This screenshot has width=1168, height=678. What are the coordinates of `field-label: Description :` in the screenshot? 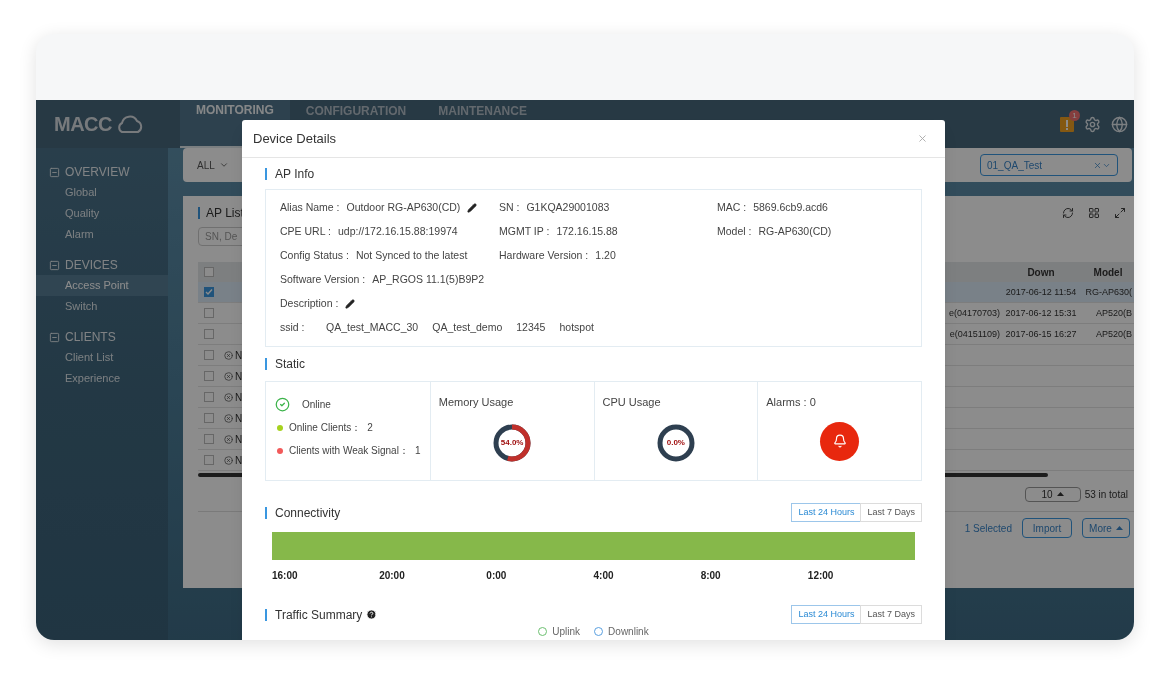 It's located at (309, 304).